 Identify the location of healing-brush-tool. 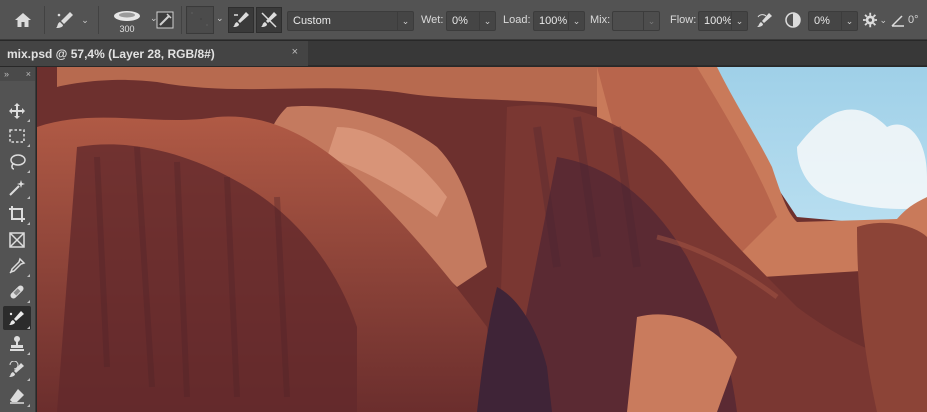
(17, 292).